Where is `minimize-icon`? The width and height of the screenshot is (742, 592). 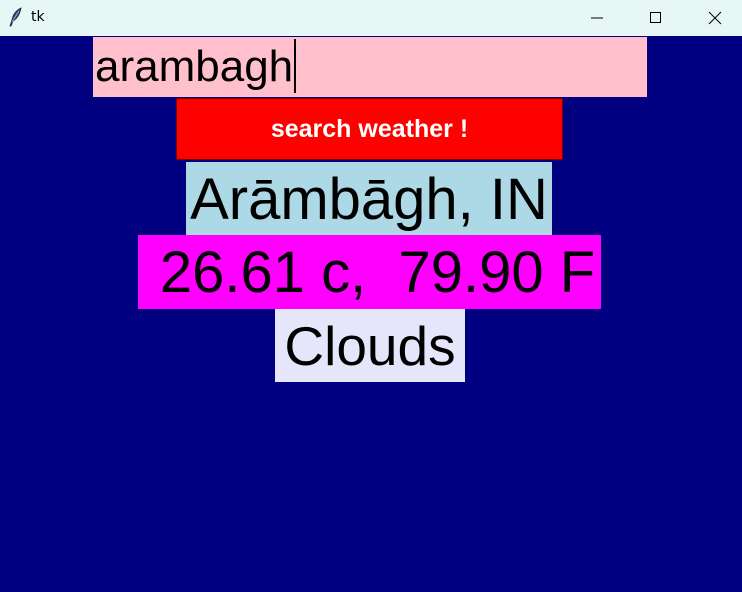 minimize-icon is located at coordinates (597, 18).